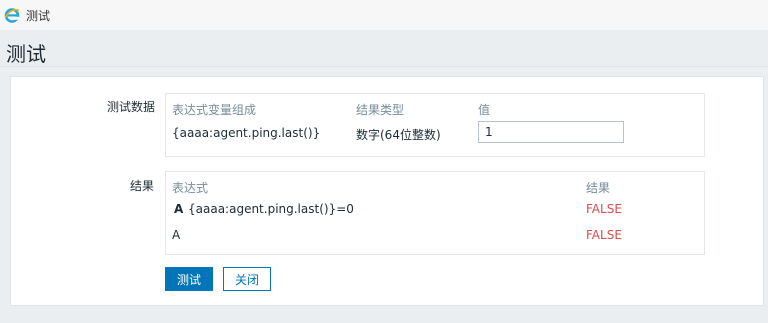  I want to click on value-input, so click(551, 132).